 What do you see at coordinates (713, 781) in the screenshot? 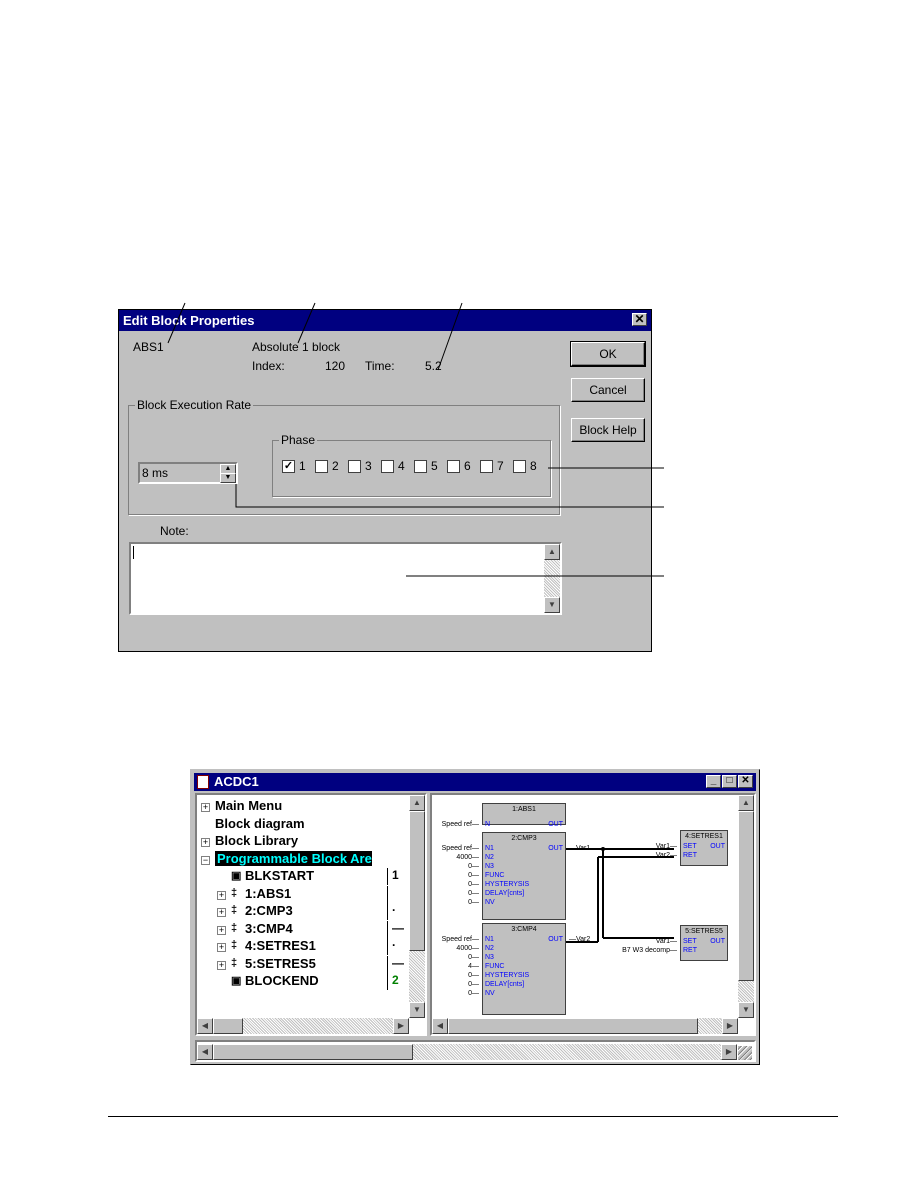
I see `minimize-icon: _` at bounding box center [713, 781].